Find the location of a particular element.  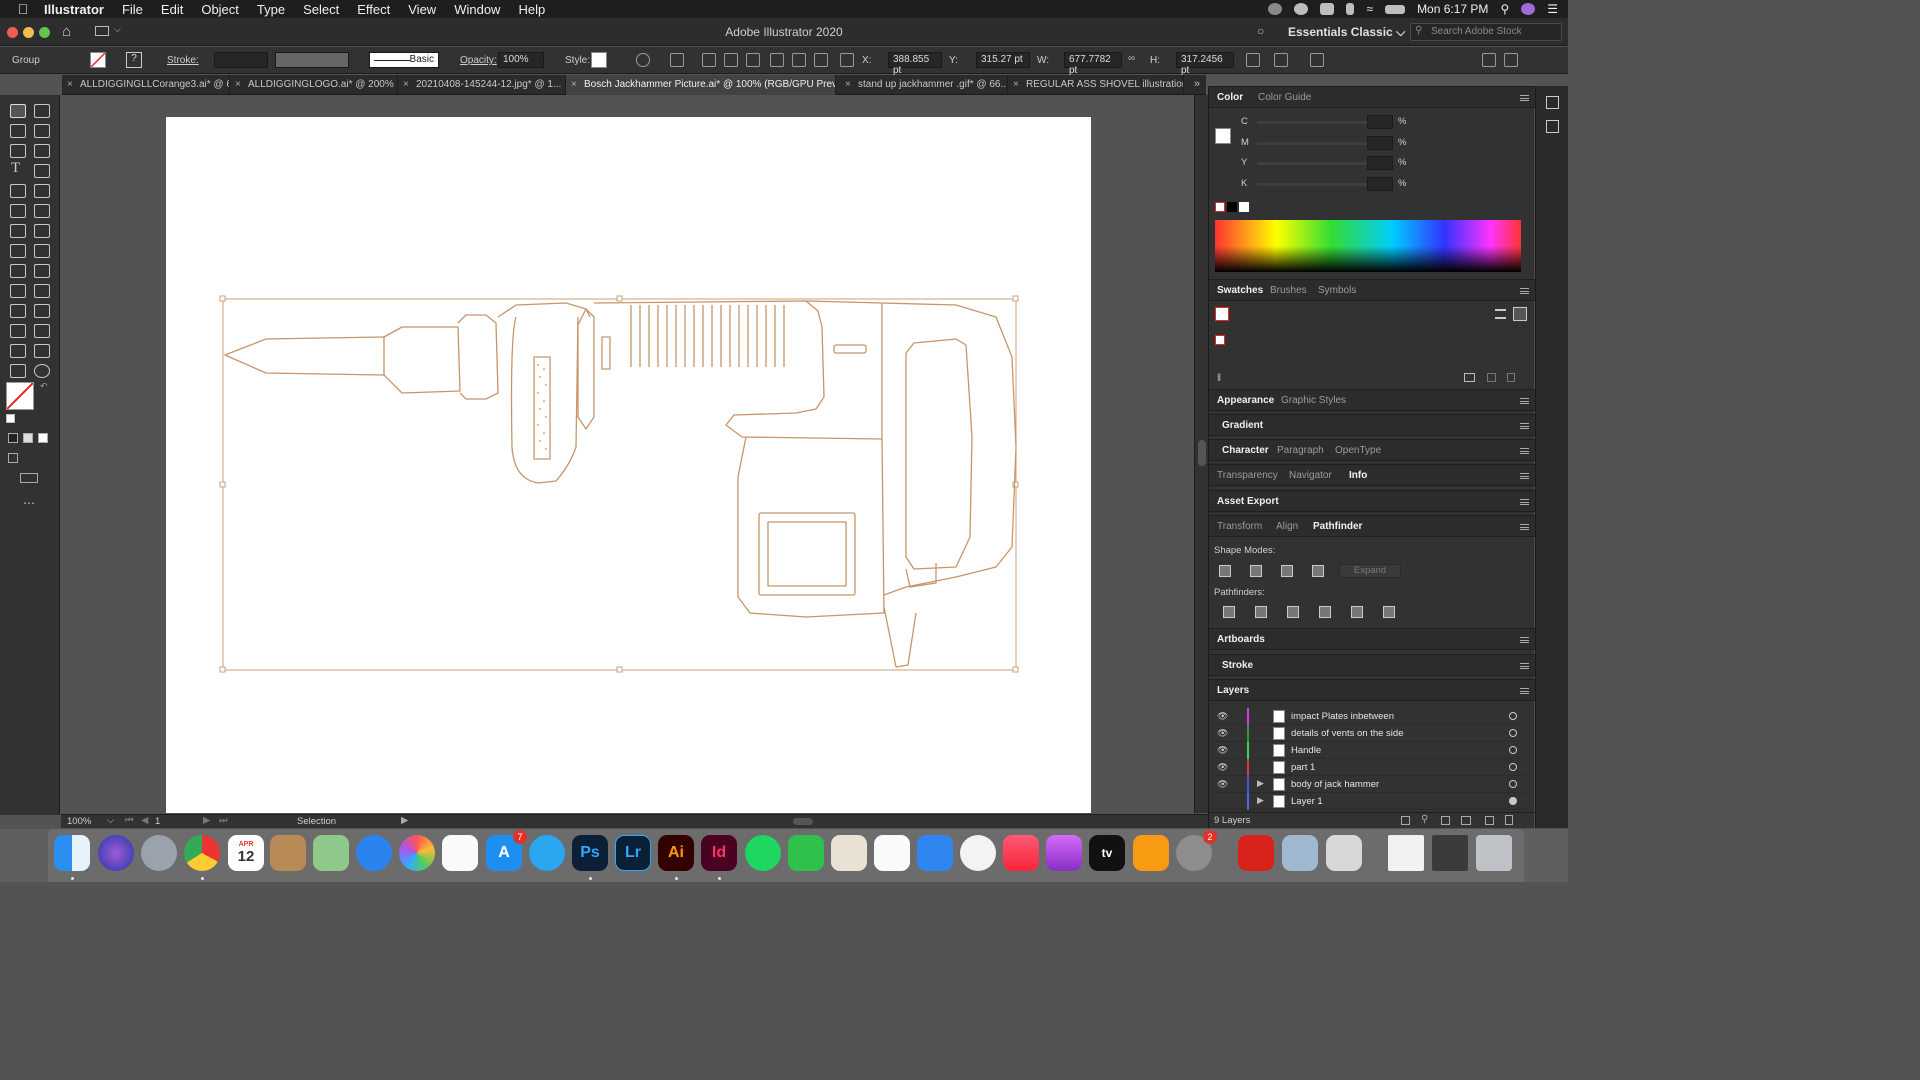

align-center-icon is located at coordinates (731, 60).